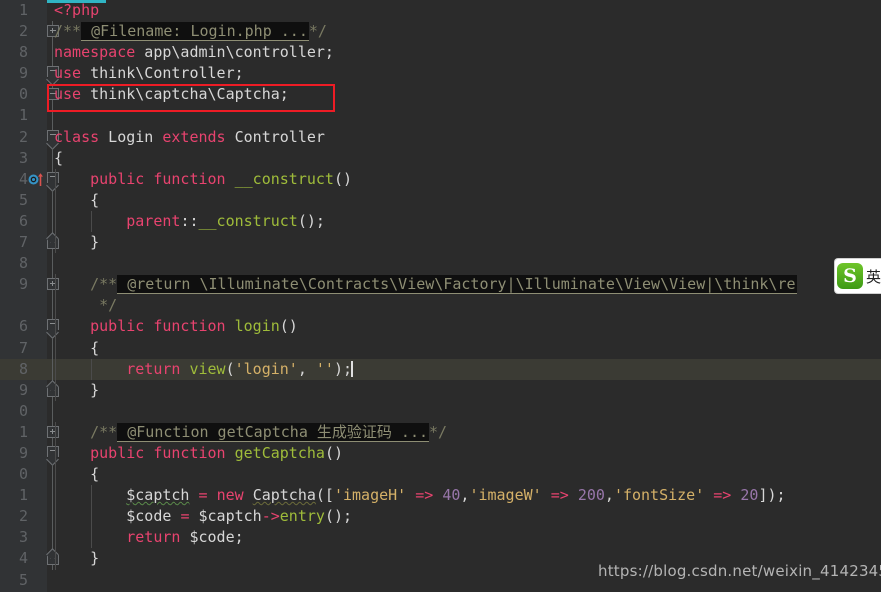 The image size is (881, 592). What do you see at coordinates (440, 116) in the screenshot?
I see `code-line: 1` at bounding box center [440, 116].